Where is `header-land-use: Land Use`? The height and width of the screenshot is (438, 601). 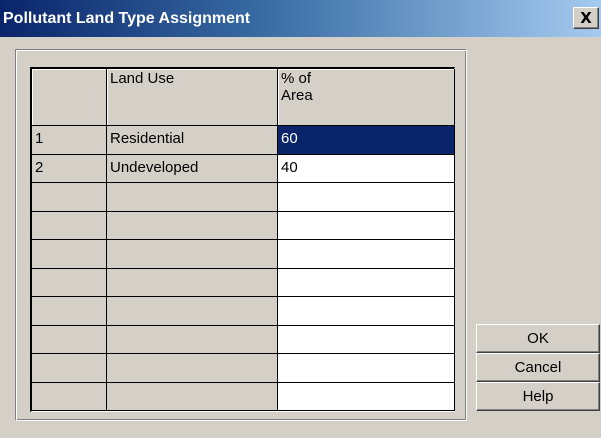
header-land-use: Land Use is located at coordinates (192, 97).